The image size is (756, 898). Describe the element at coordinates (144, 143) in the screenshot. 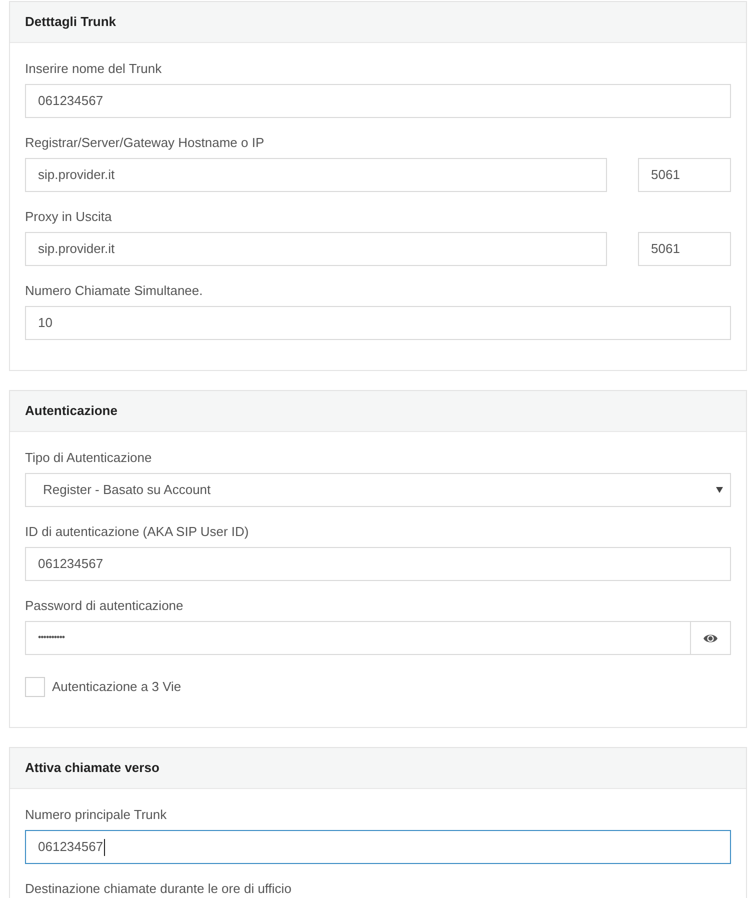

I see `field-label: Registrar/Server/Gateway Hostname o IP` at that location.